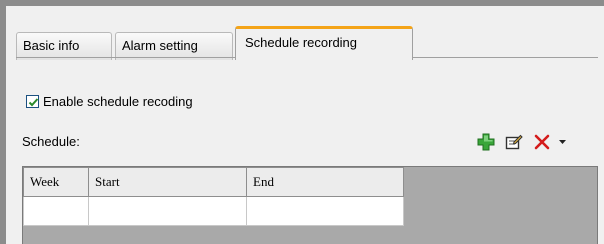 The height and width of the screenshot is (244, 604). I want to click on delete-icon, so click(542, 142).